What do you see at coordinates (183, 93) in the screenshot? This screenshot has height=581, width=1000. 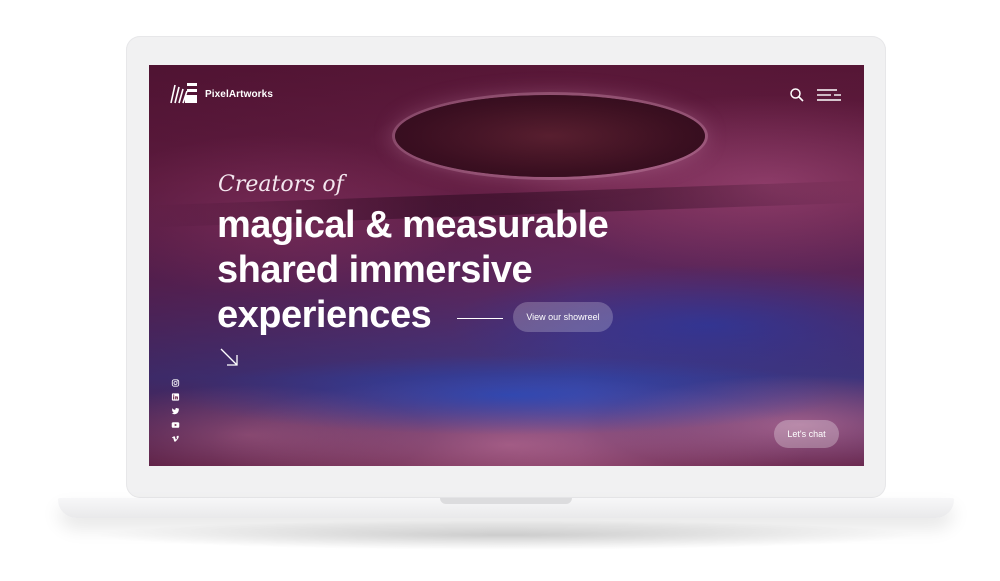 I see `pixelartworks-logo-mark` at bounding box center [183, 93].